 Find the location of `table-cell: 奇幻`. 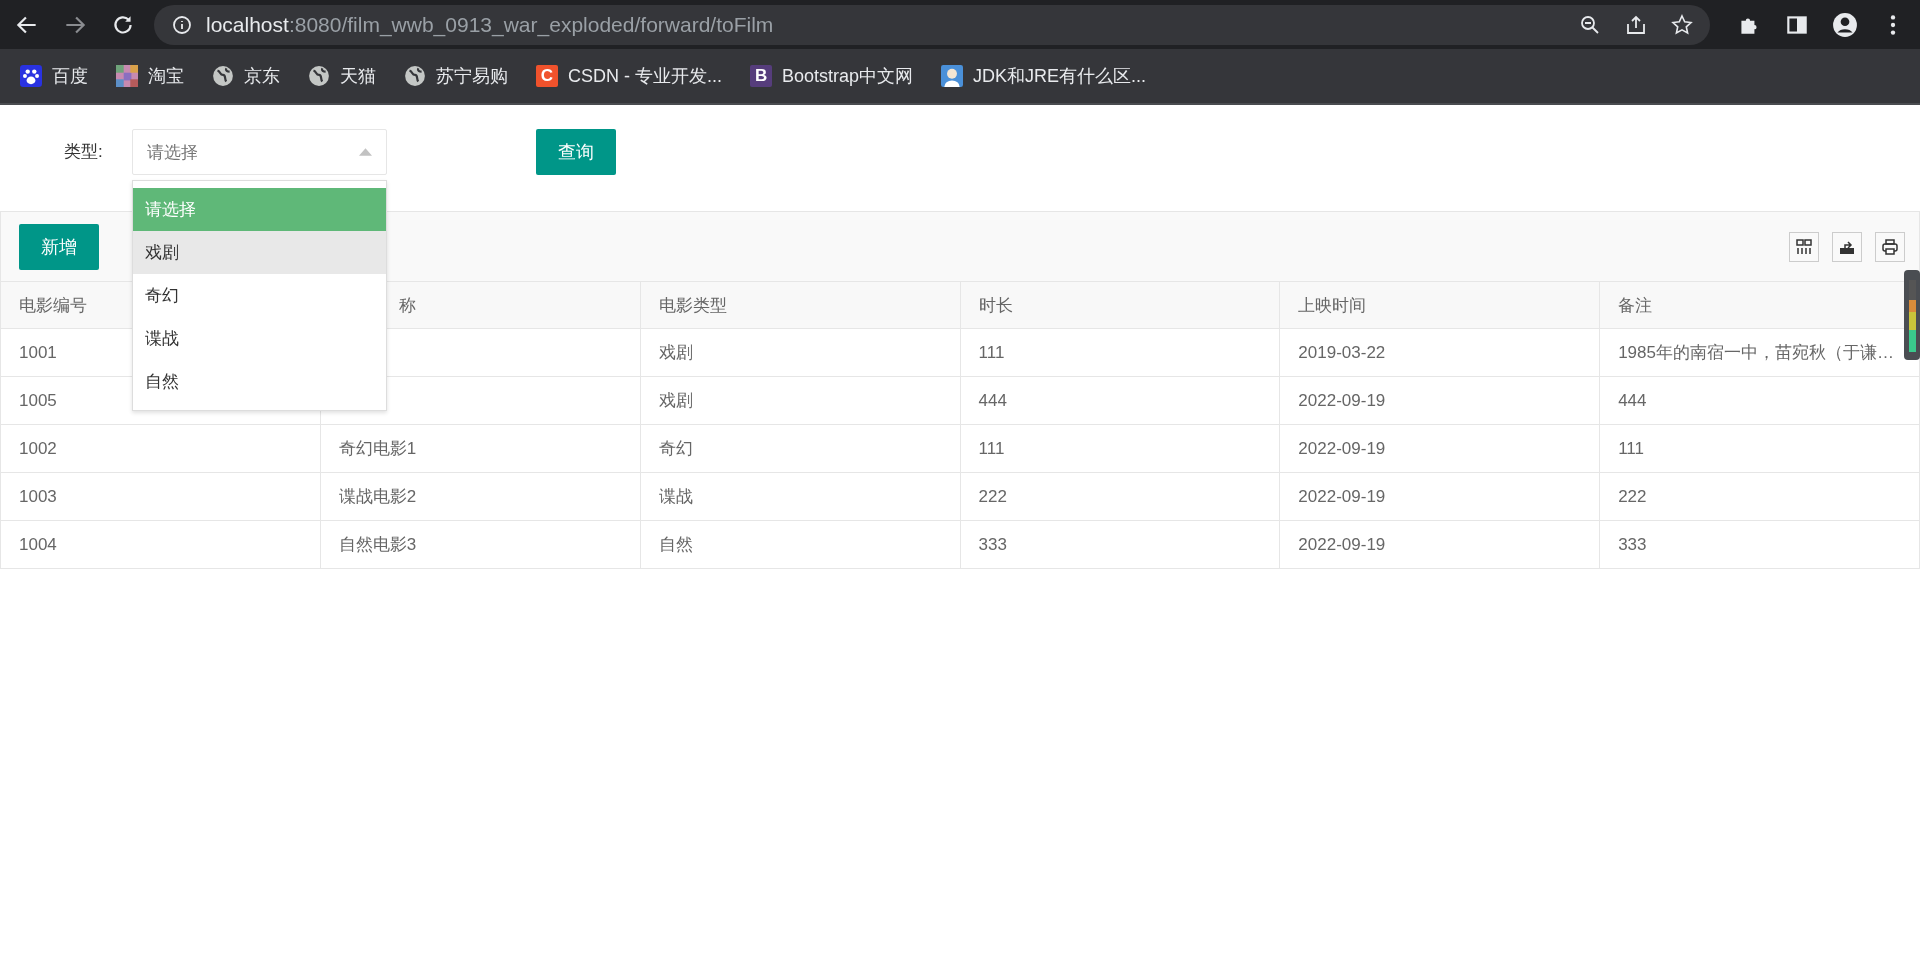

table-cell: 奇幻 is located at coordinates (800, 448).